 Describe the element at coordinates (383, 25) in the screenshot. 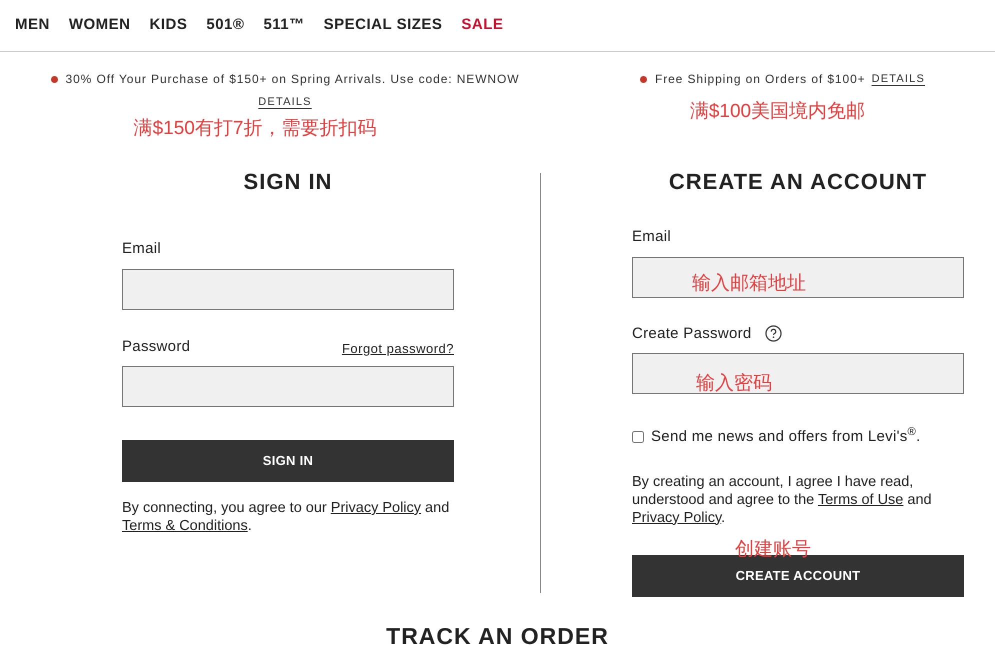

I see `nav-link: SPECIAL SIZES` at that location.